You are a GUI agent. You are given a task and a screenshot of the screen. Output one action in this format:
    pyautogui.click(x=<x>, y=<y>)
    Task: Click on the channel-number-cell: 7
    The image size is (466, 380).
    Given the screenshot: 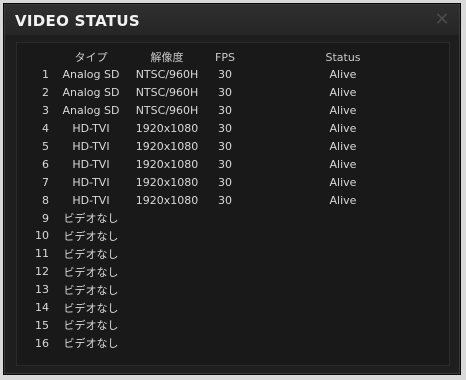 What is the action you would take?
    pyautogui.click(x=45, y=182)
    